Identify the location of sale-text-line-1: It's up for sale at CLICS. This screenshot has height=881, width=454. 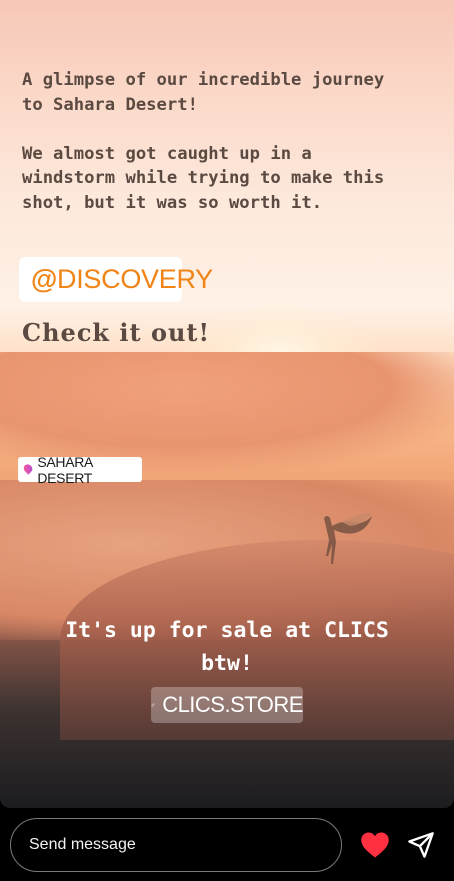
(227, 630).